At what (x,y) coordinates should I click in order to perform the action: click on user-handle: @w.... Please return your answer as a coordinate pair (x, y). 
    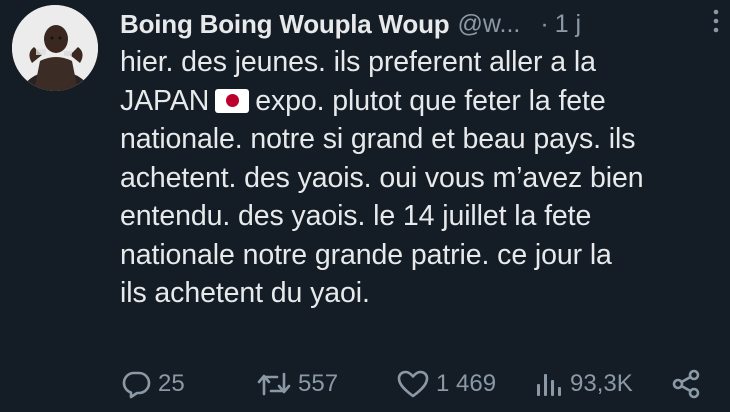
    Looking at the image, I should click on (488, 24).